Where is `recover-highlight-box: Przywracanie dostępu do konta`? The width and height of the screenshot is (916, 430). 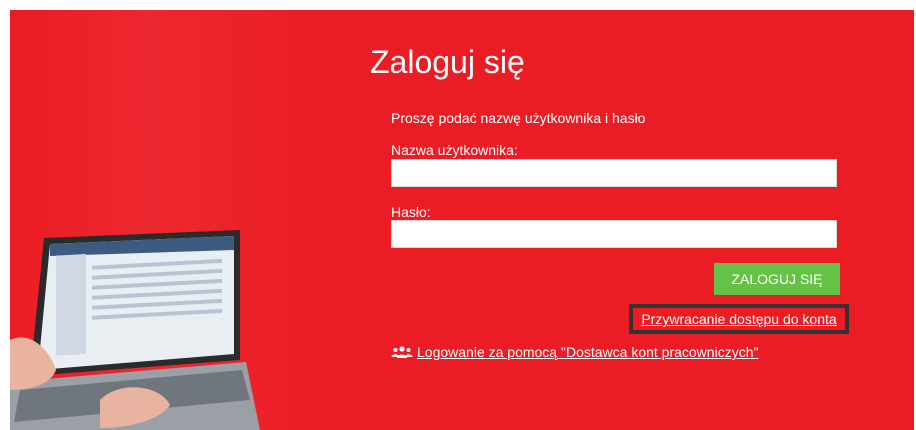 recover-highlight-box: Przywracanie dostępu do konta is located at coordinates (739, 319).